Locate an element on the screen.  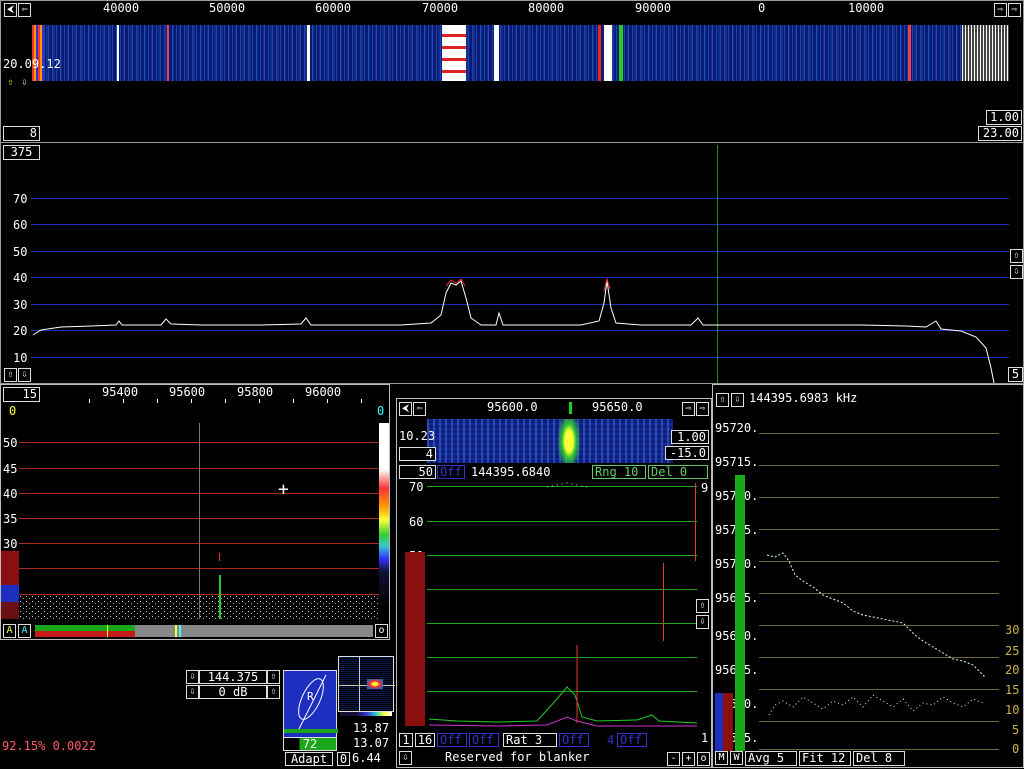
status-readout: 92.15% 0.0022 is located at coordinates (49, 746).